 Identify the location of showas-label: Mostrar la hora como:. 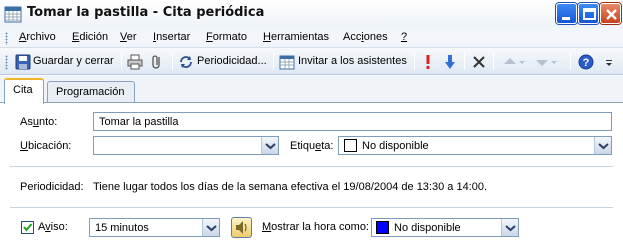
(315, 227).